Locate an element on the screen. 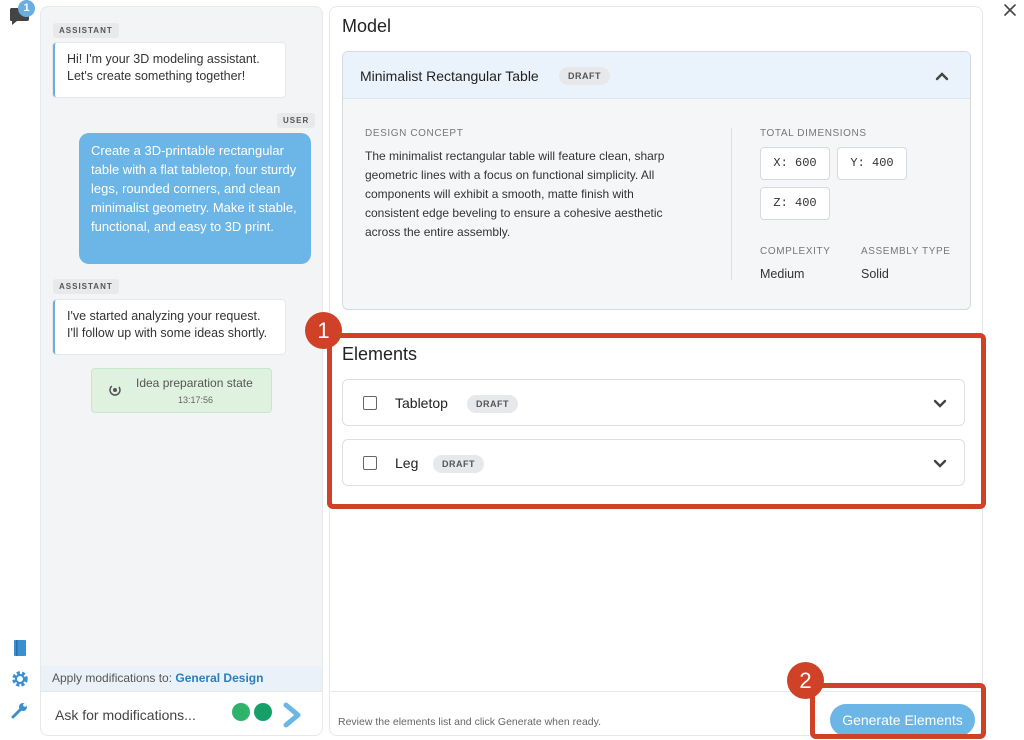 The image size is (1024, 740). ask-bar is located at coordinates (181, 713).